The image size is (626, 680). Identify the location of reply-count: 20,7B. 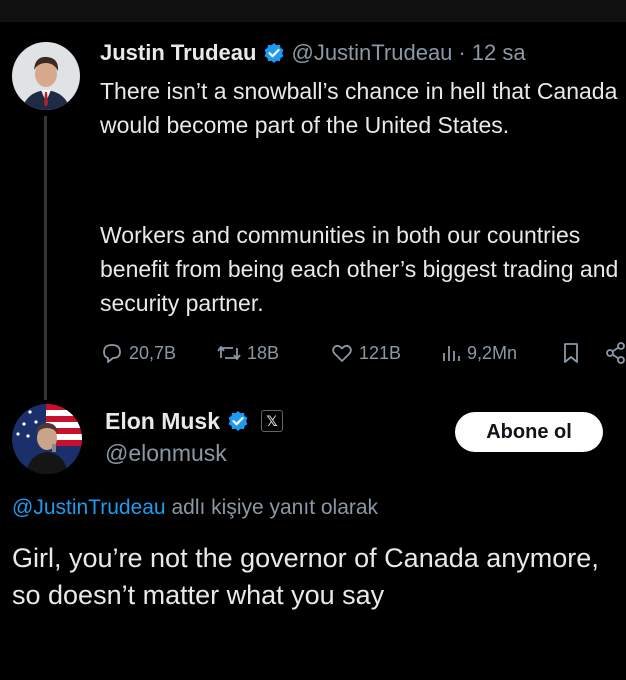
(153, 352).